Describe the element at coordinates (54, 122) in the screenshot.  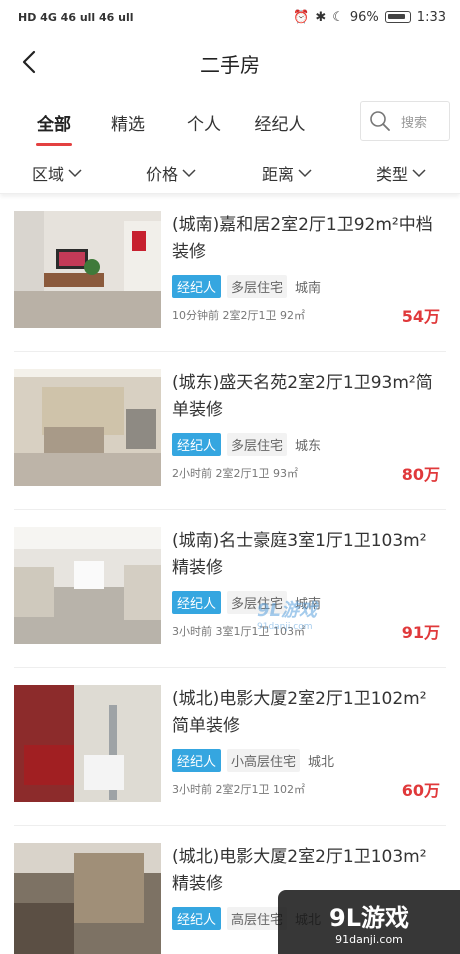
I see `tab-all: 全部` at that location.